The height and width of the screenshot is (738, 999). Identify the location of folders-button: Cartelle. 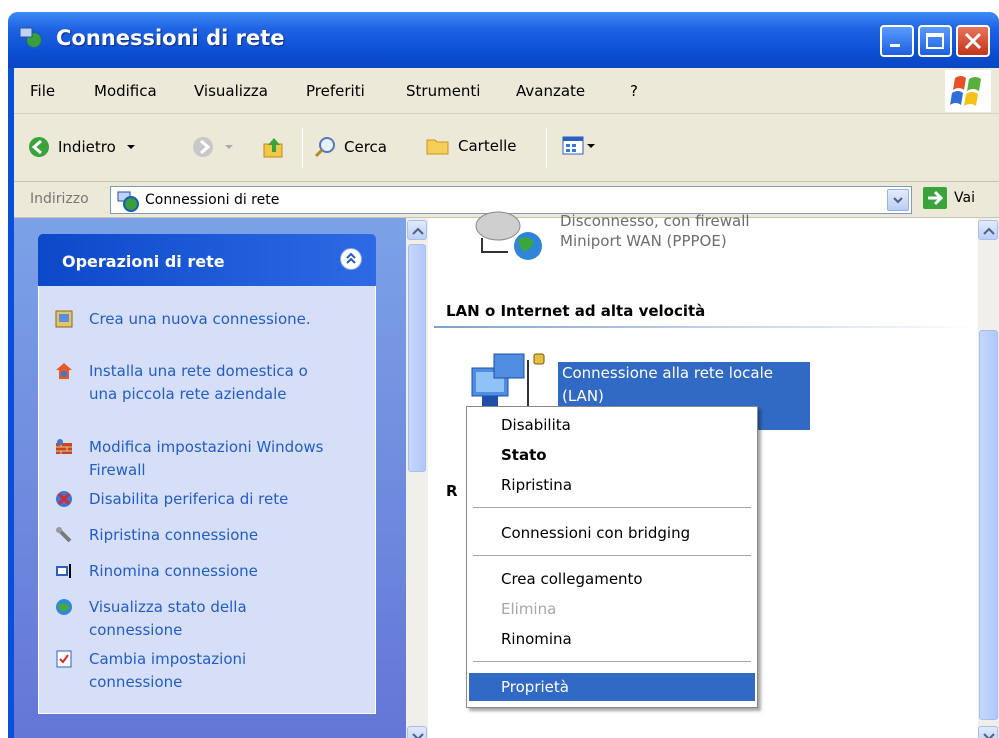
(471, 146).